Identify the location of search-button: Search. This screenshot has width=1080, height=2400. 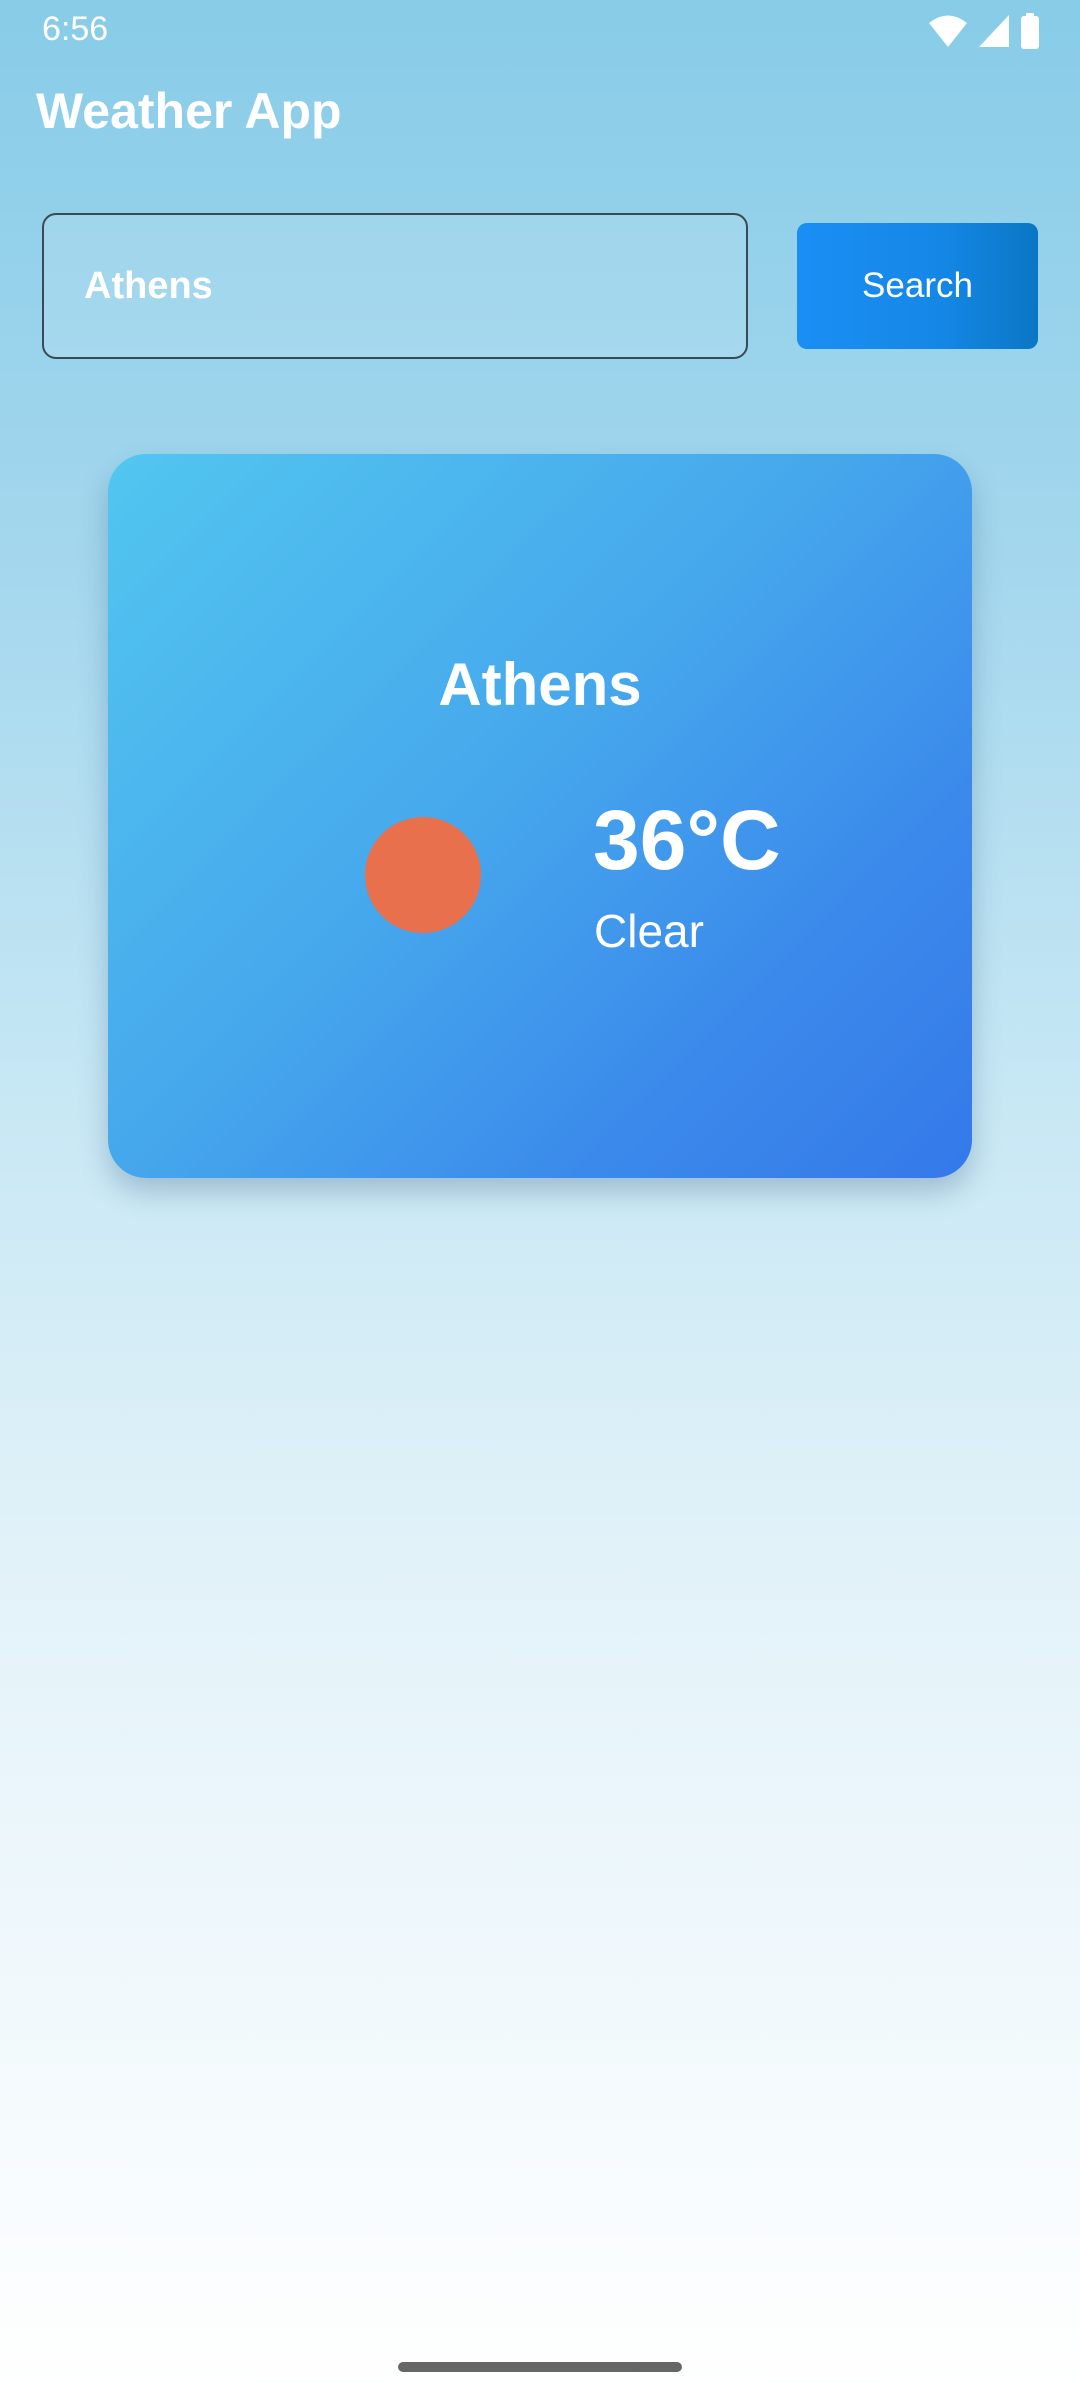
(917, 286).